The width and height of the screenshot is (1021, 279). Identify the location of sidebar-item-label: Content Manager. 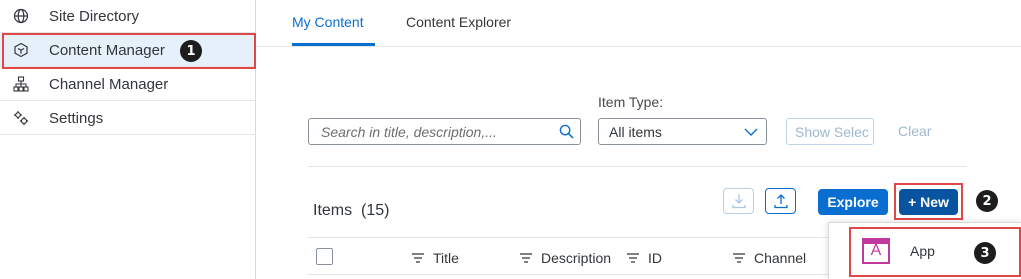
(107, 50).